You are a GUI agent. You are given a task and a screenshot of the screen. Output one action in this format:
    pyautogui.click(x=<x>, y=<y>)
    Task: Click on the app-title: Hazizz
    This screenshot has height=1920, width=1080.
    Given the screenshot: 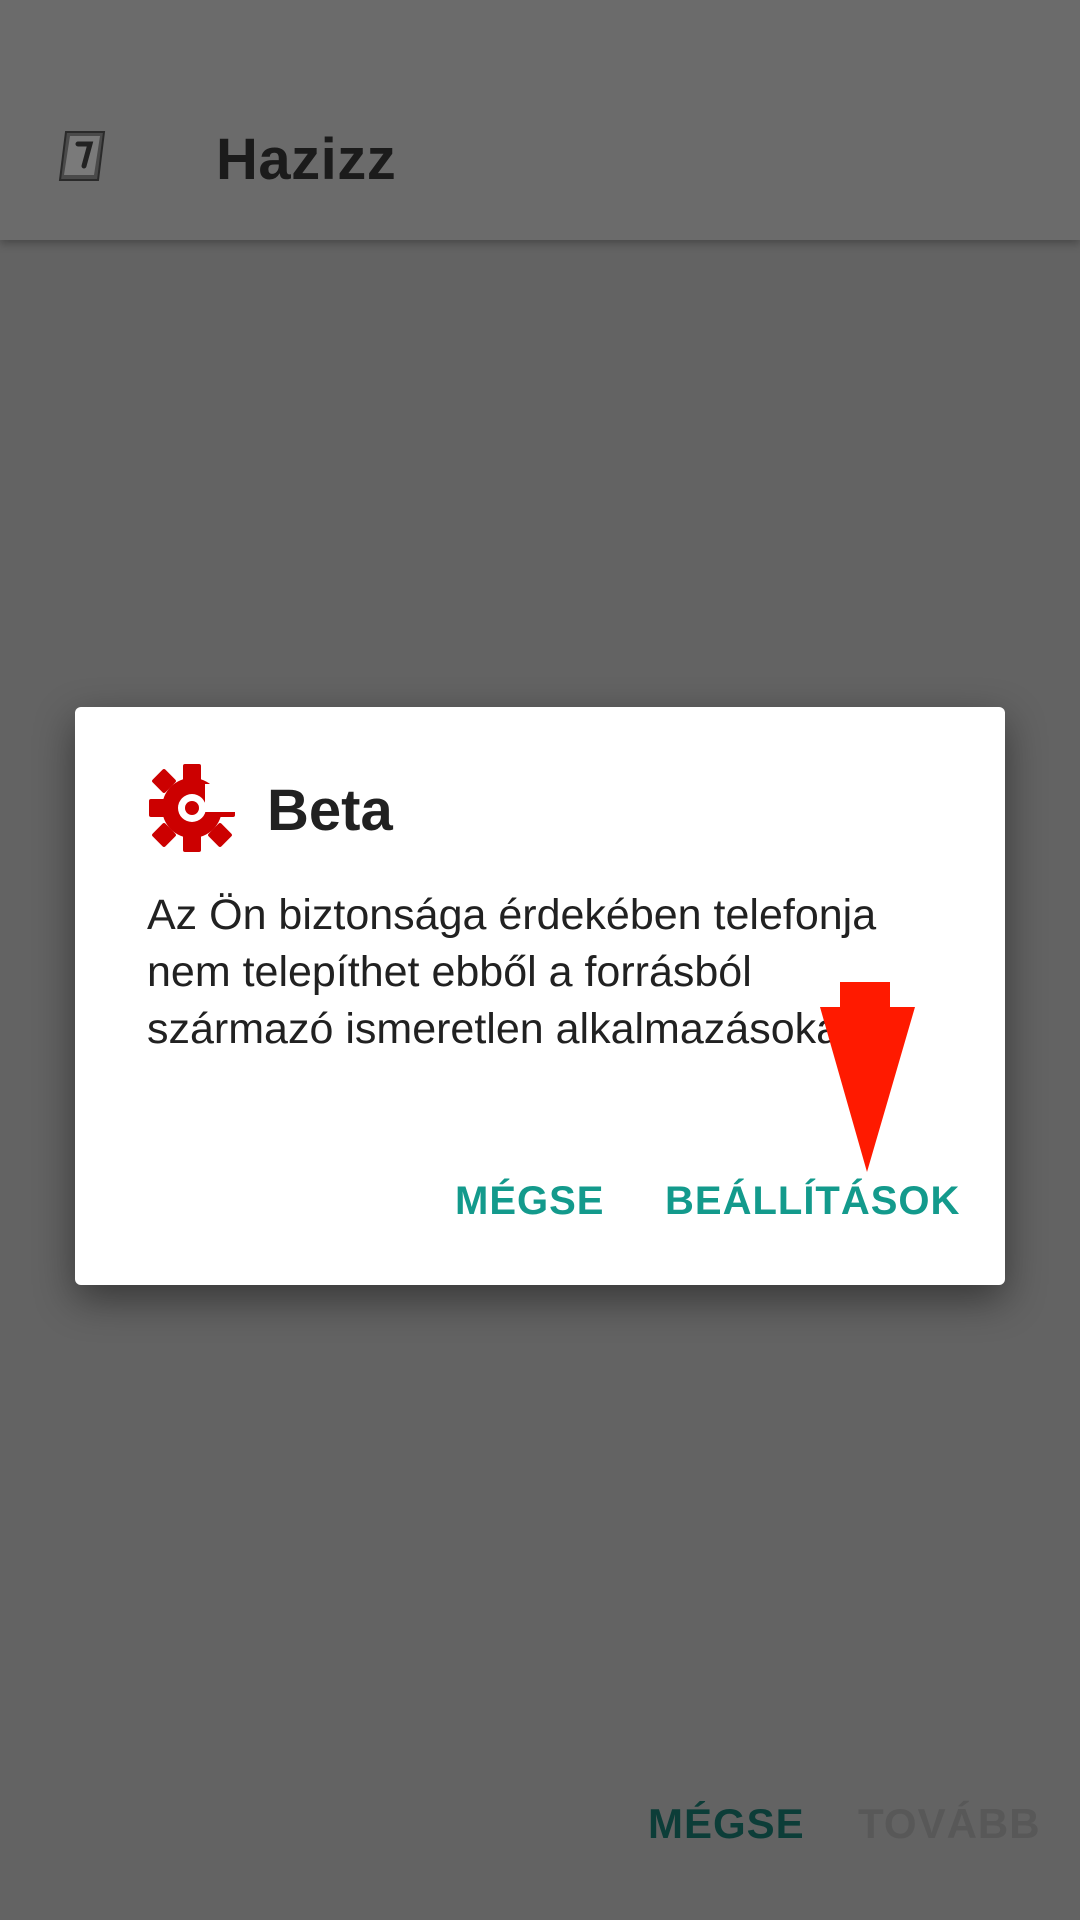 What is the action you would take?
    pyautogui.click(x=306, y=159)
    